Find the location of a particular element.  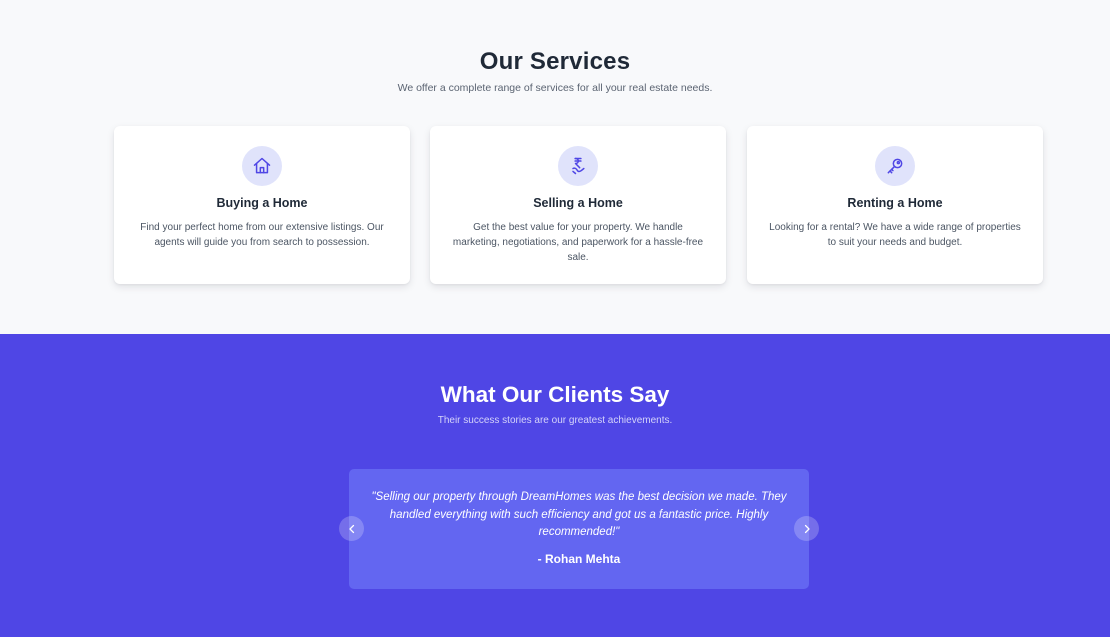

next-testimonial-button is located at coordinates (806, 528).